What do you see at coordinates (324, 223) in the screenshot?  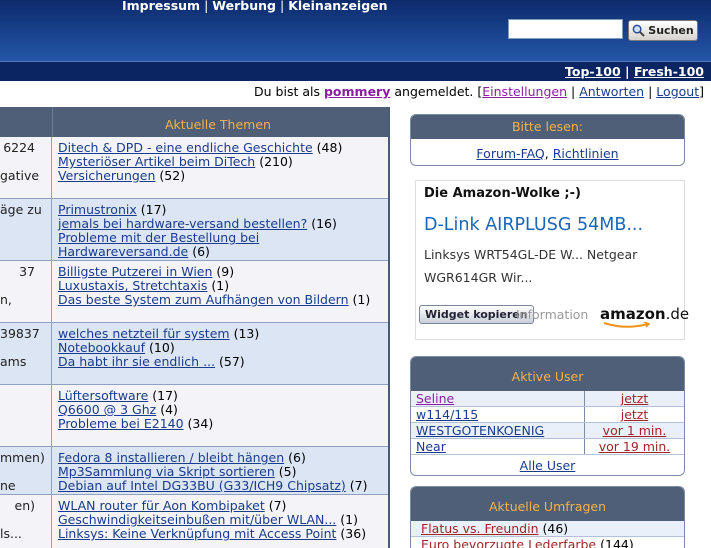 I see `topic-count: (16)` at bounding box center [324, 223].